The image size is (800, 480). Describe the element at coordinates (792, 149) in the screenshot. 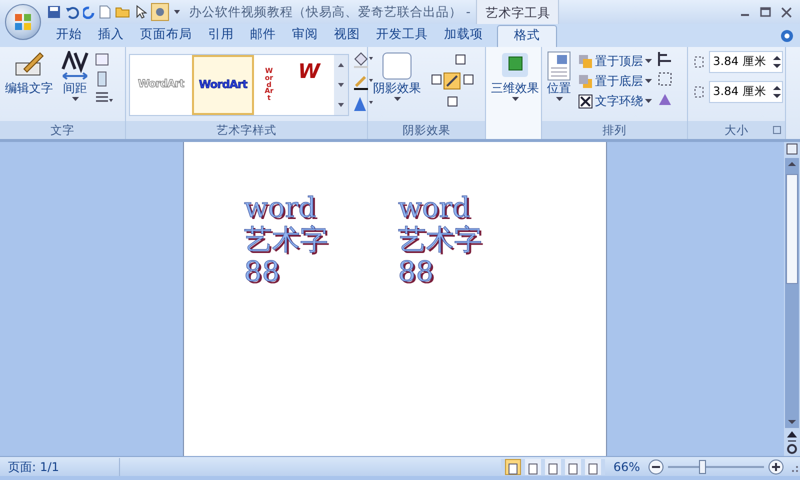

I see `ruler-toggle-icon` at that location.